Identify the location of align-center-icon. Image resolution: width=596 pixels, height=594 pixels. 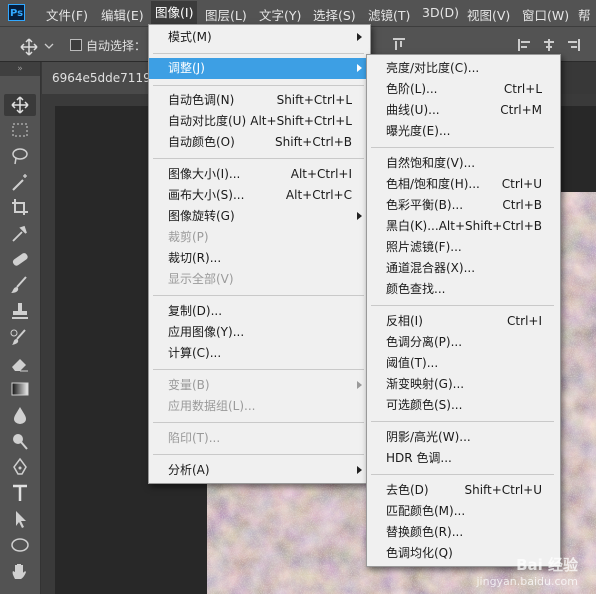
(549, 45).